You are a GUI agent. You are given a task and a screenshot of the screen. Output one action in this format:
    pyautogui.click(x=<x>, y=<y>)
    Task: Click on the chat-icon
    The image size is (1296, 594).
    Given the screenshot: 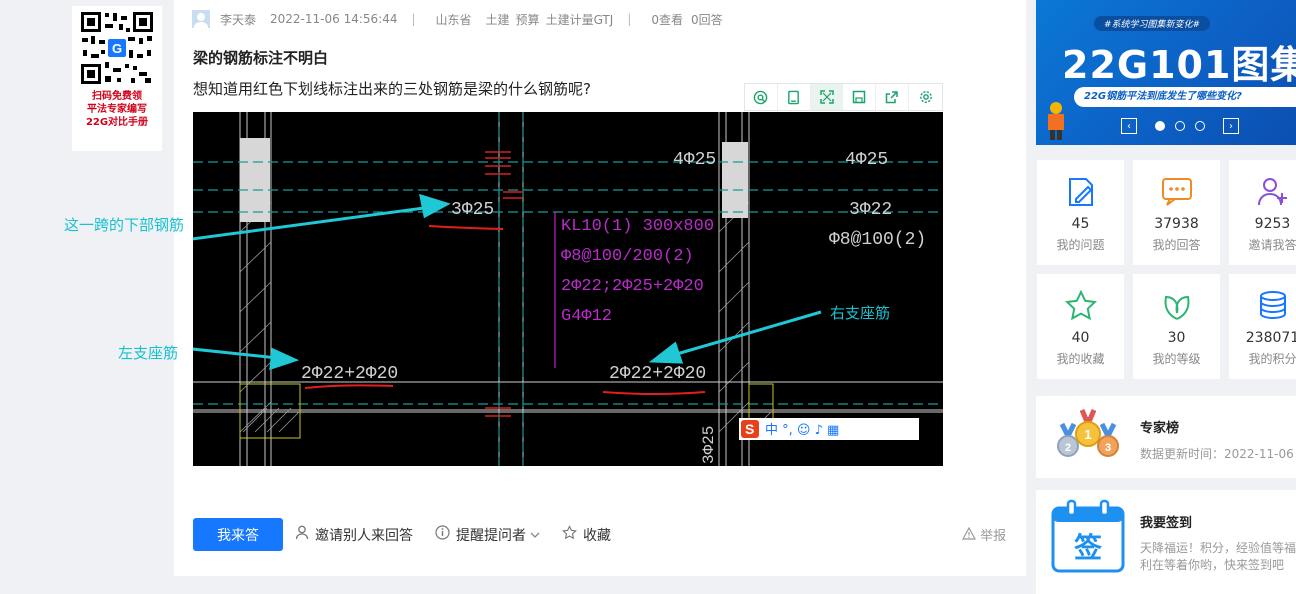 What is the action you would take?
    pyautogui.click(x=1176, y=192)
    